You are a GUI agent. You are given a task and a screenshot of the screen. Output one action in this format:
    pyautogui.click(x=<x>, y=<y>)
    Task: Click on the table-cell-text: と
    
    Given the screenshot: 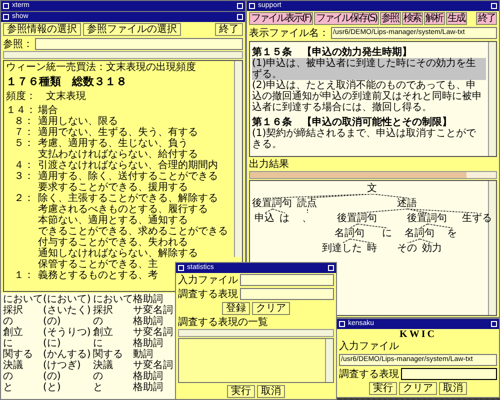 What is the action you would take?
    pyautogui.click(x=8, y=387)
    